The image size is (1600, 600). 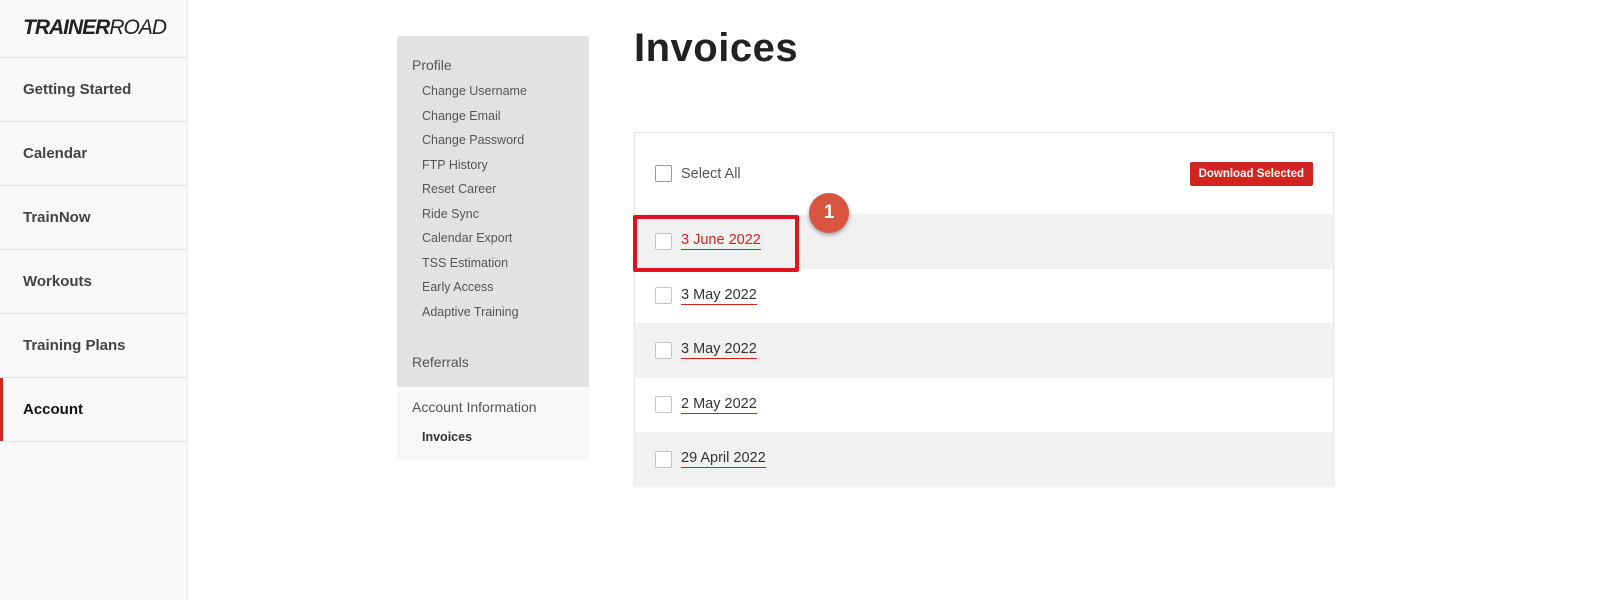 I want to click on select-all-checkbox, so click(x=663, y=173).